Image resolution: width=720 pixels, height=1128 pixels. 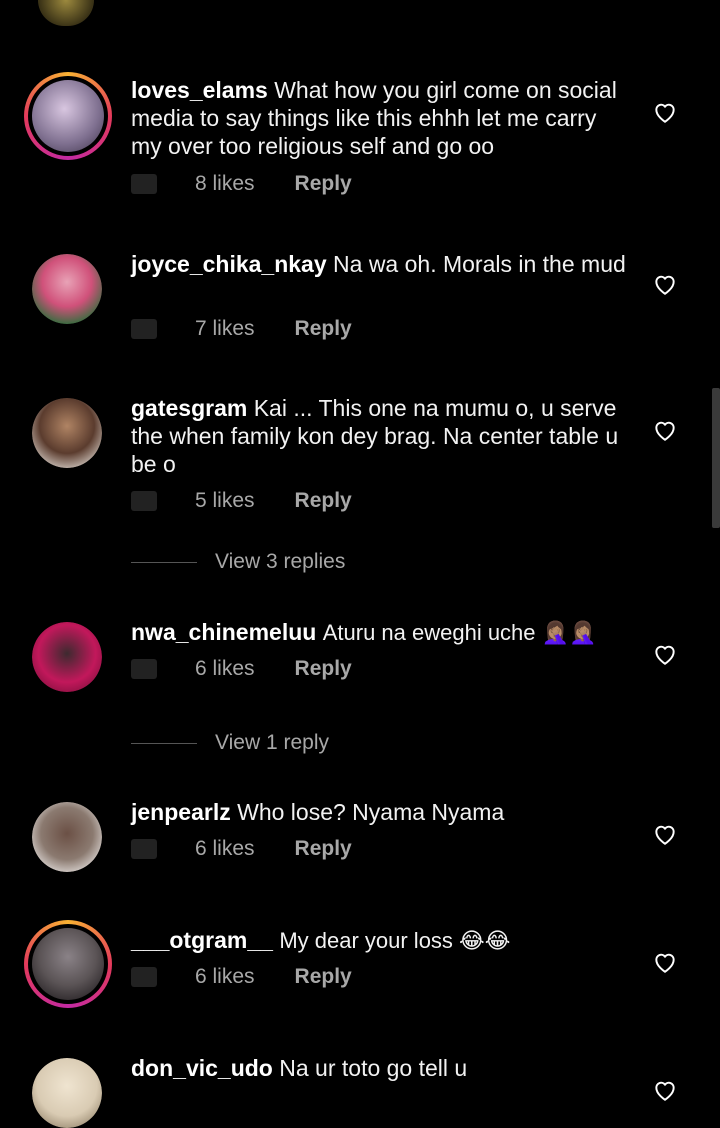 I want to click on comment-body: Na wa oh. Morals in the mud, so click(x=479, y=264).